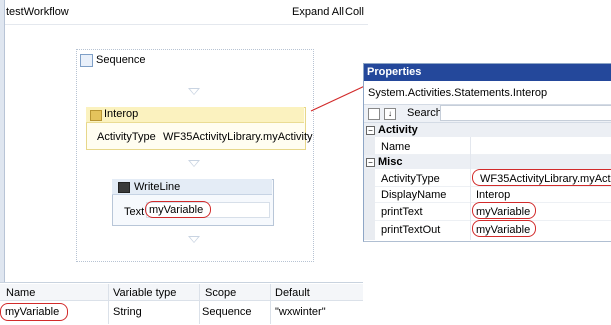 The width and height of the screenshot is (611, 325). What do you see at coordinates (37, 12) in the screenshot?
I see `breadcrumb-workflow: testWorkflow` at bounding box center [37, 12].